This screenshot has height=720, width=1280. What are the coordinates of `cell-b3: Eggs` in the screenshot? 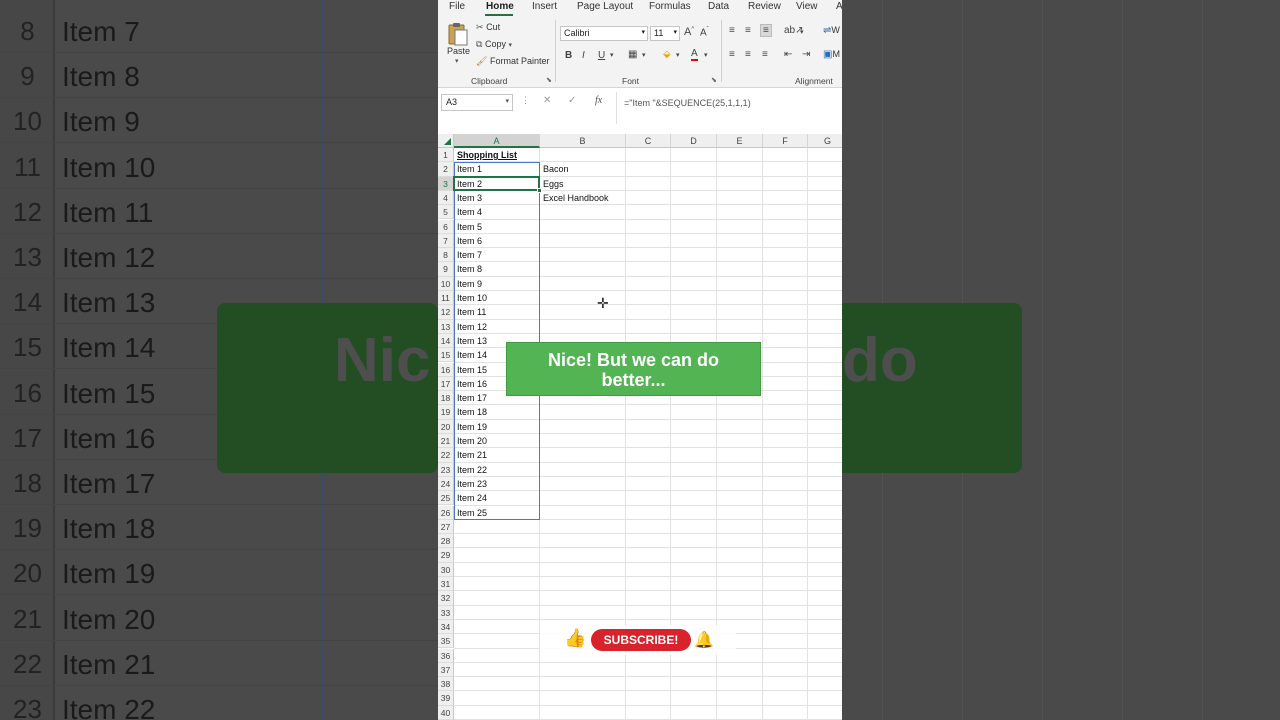 It's located at (552, 184).